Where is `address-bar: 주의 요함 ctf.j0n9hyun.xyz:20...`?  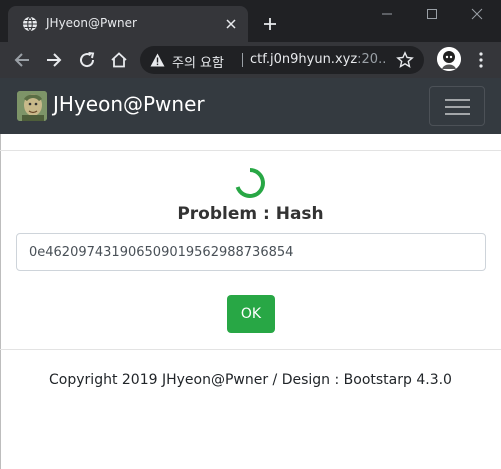 address-bar: 주의 요함 ctf.j0n9hyun.xyz:20... is located at coordinates (282, 60).